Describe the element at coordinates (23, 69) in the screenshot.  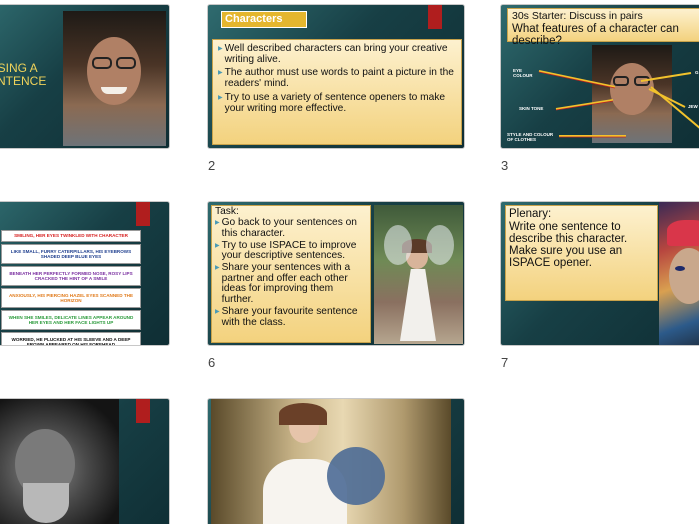
I see `slide-1-title: A USING A ENTENCE` at that location.